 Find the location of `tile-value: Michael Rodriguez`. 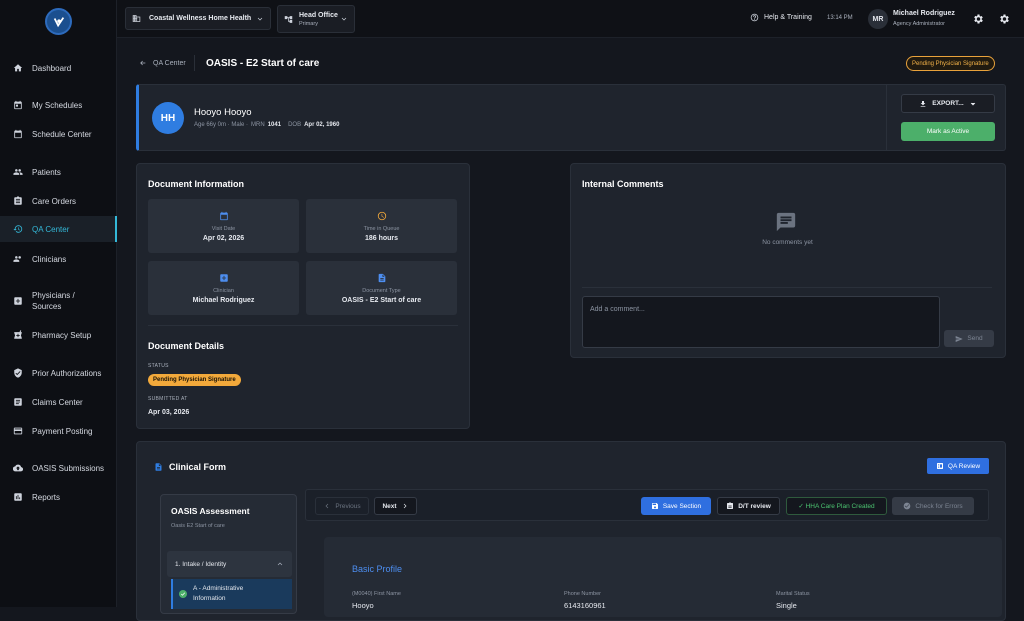

tile-value: Michael Rodriguez is located at coordinates (223, 300).